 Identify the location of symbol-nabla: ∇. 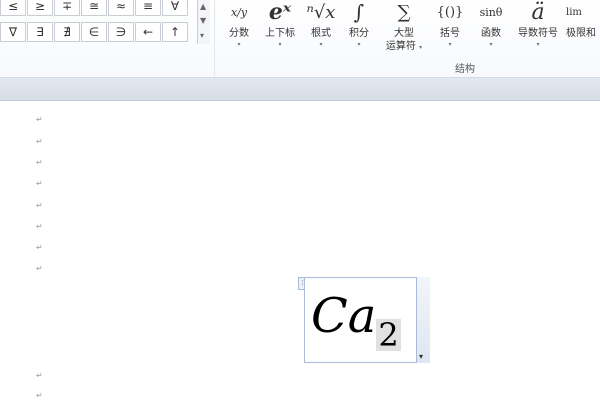
(13, 32).